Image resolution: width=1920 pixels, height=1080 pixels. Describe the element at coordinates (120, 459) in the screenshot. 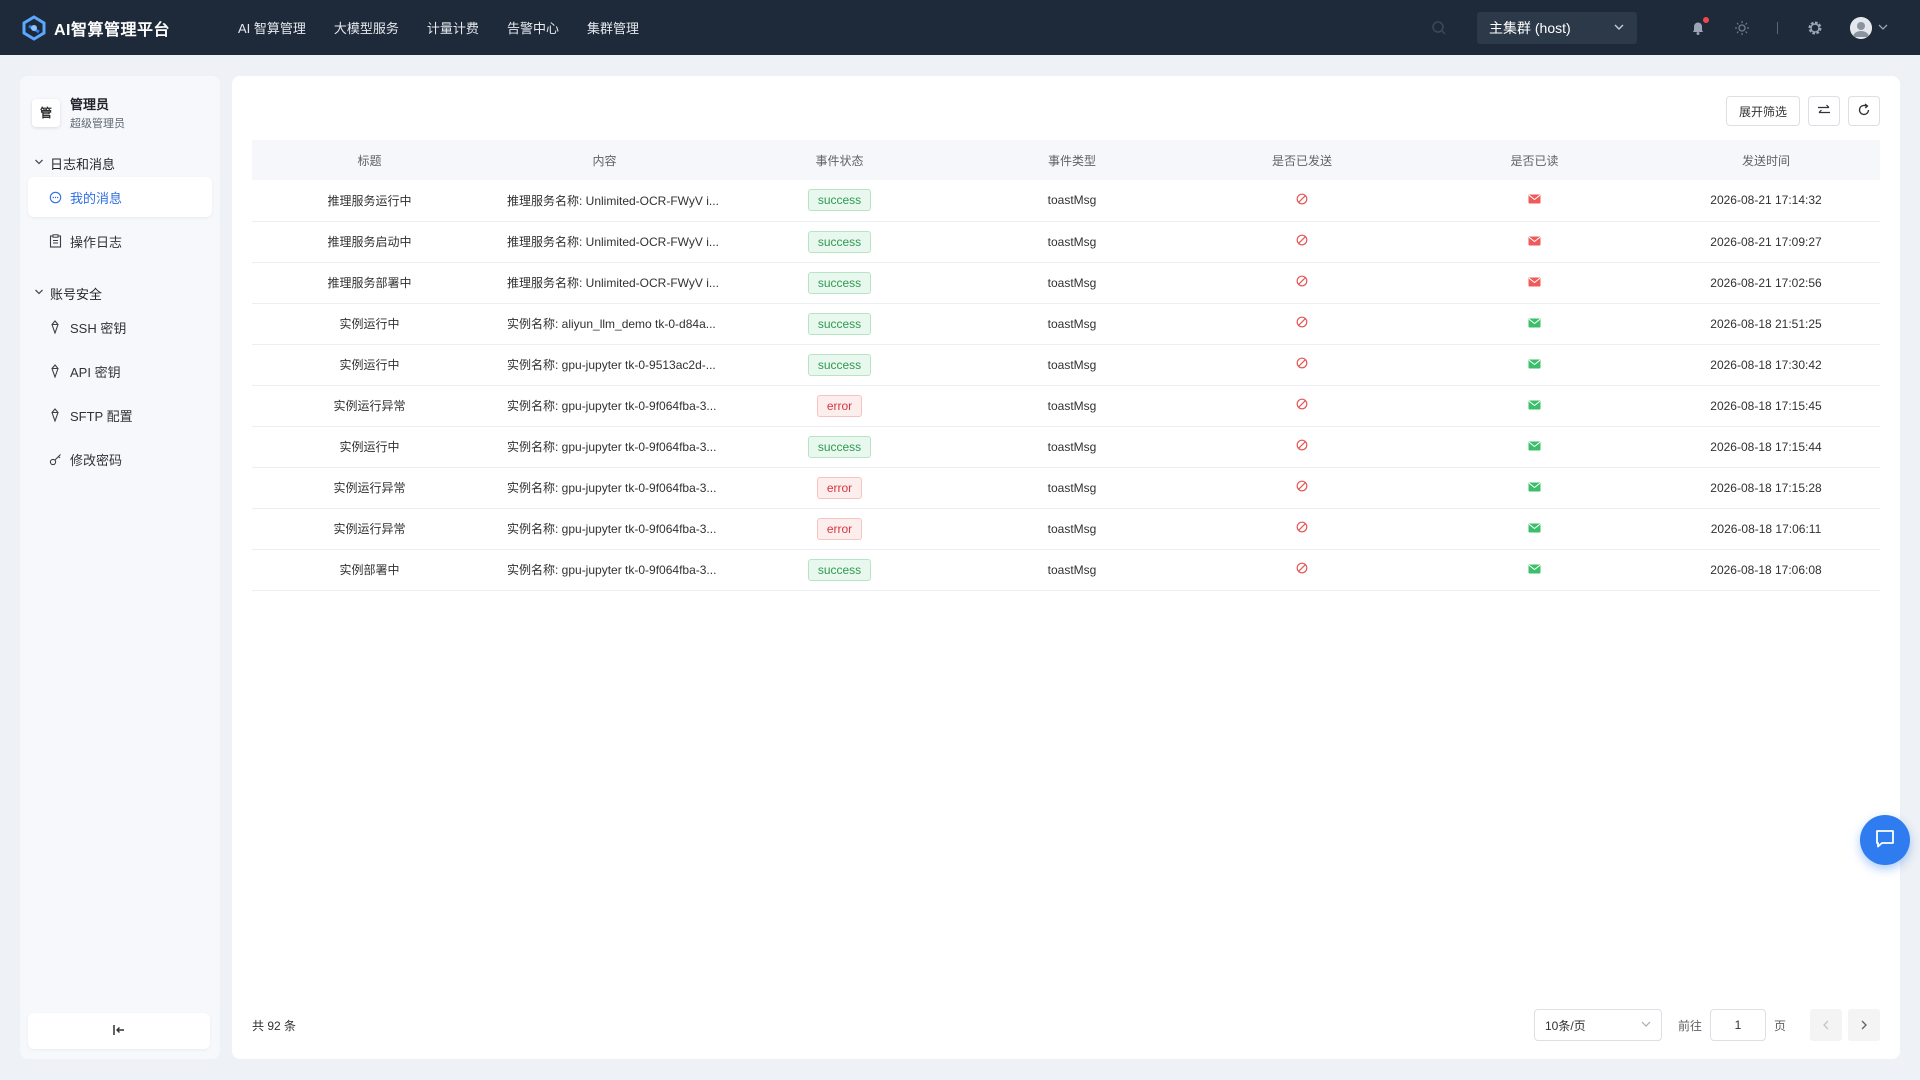

I see `sidebar-item-change-password: 修改密码` at that location.